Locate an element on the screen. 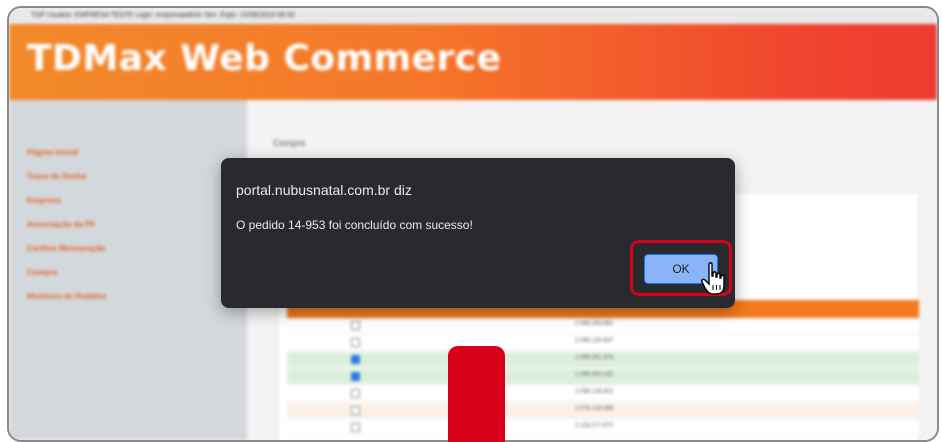 This screenshot has height=442, width=942. row-value: 2.118.277.670 is located at coordinates (594, 426).